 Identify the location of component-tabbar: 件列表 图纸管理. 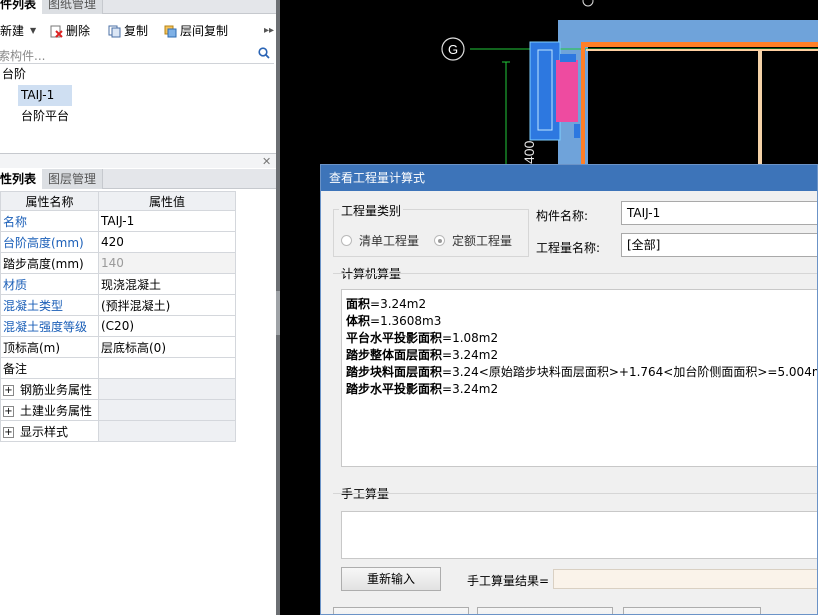
(138, 7).